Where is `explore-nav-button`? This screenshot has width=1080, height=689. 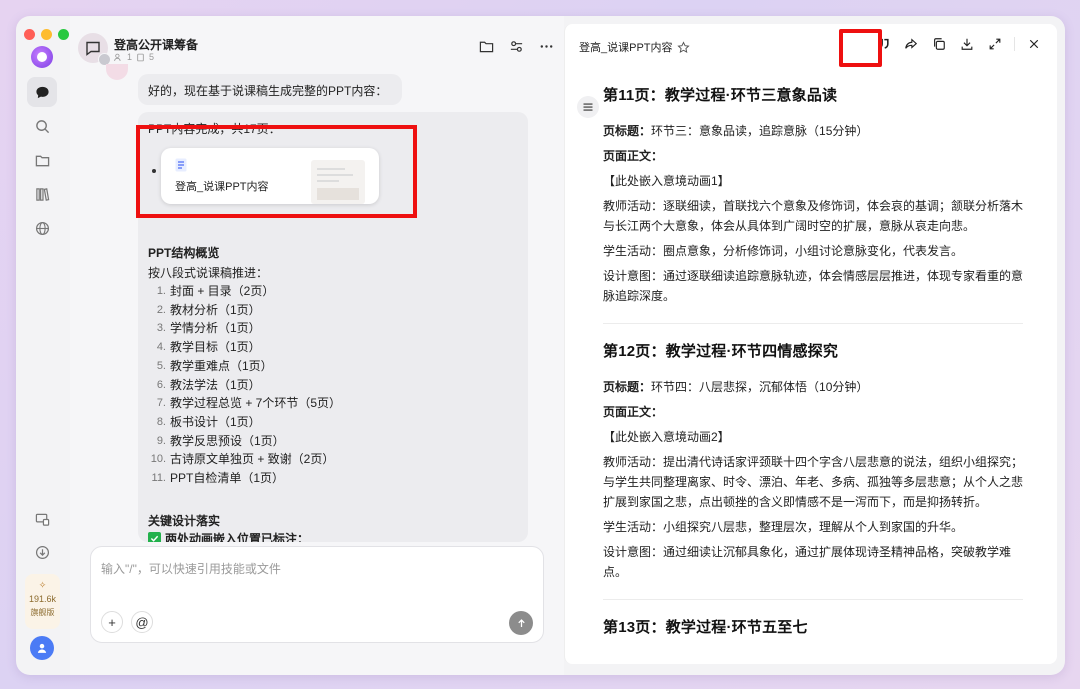 explore-nav-button is located at coordinates (42, 228).